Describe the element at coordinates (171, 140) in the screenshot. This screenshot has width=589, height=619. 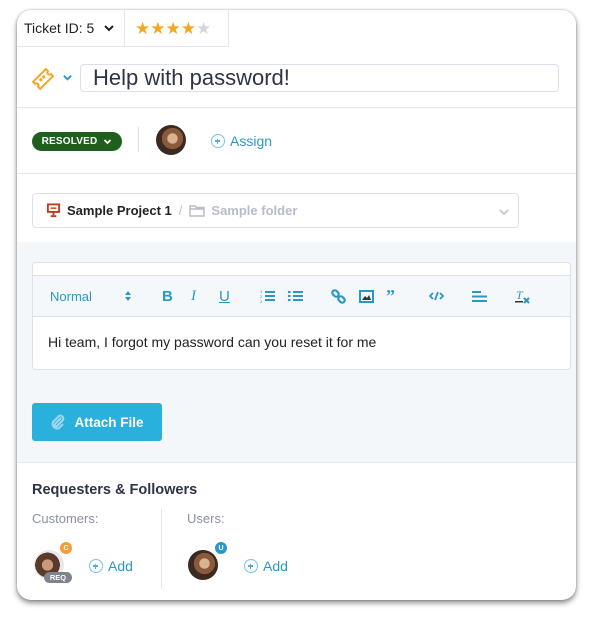
I see `assignee-avatar` at that location.